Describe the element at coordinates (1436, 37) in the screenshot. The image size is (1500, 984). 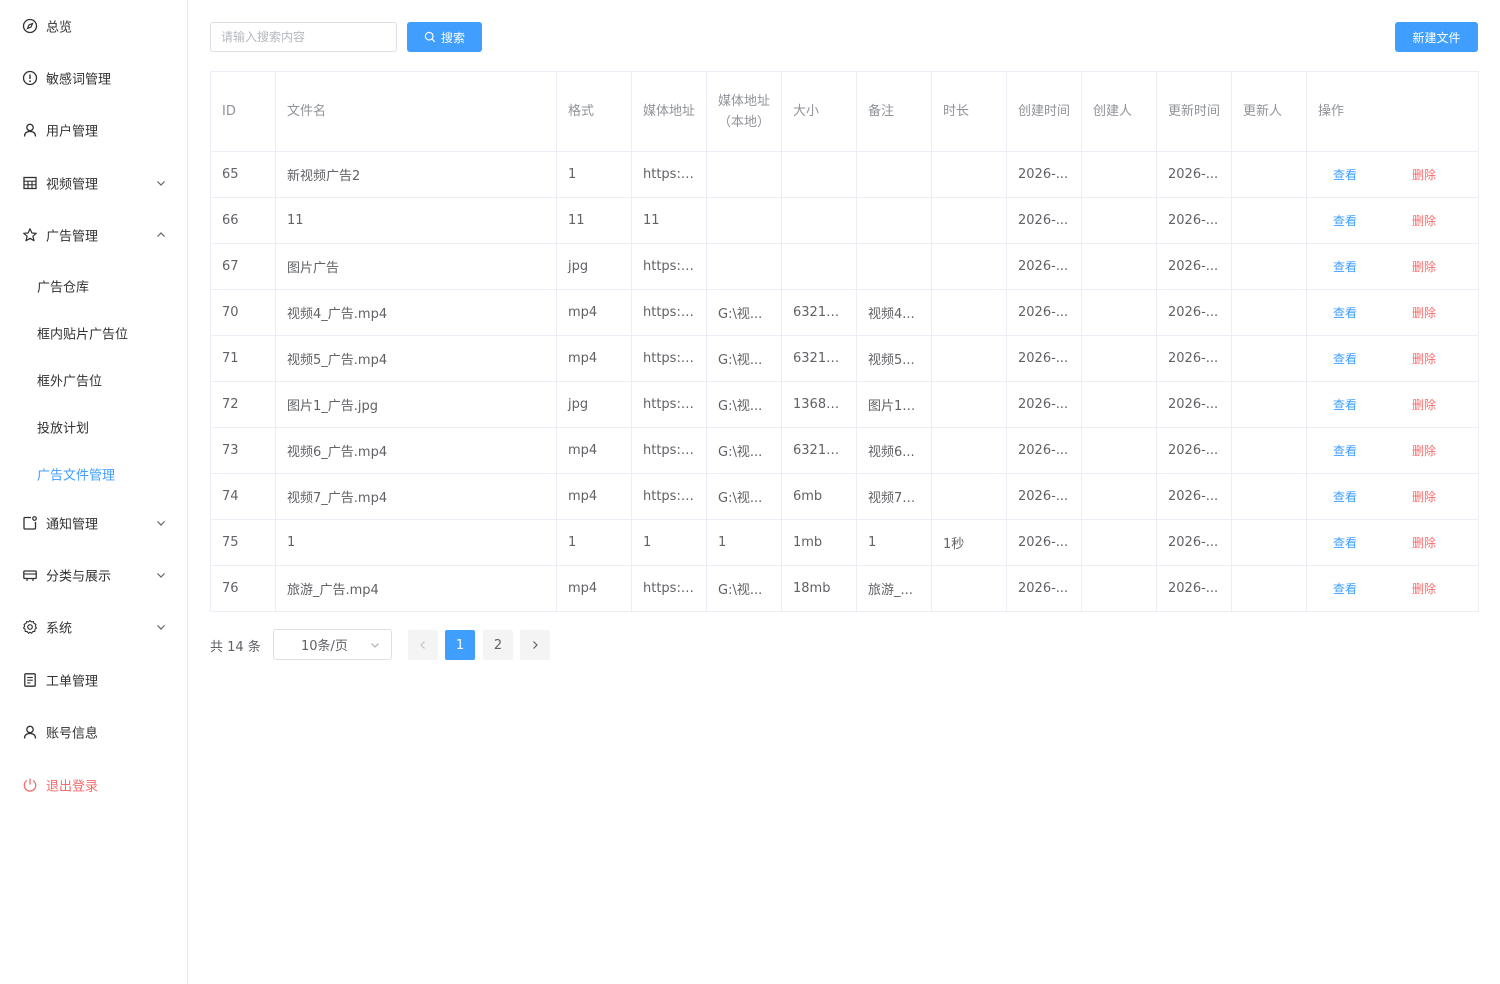
I see `new-file-button: 新建文件` at that location.